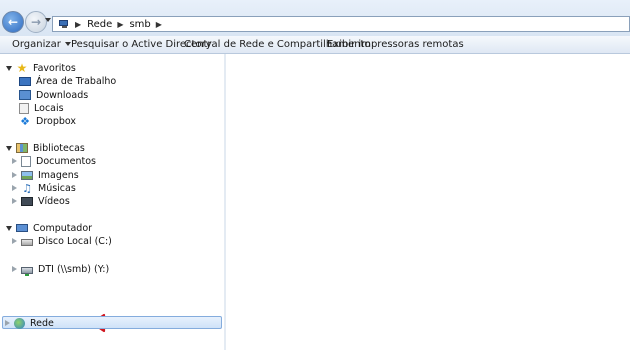  I want to click on documents-icon, so click(26, 161).